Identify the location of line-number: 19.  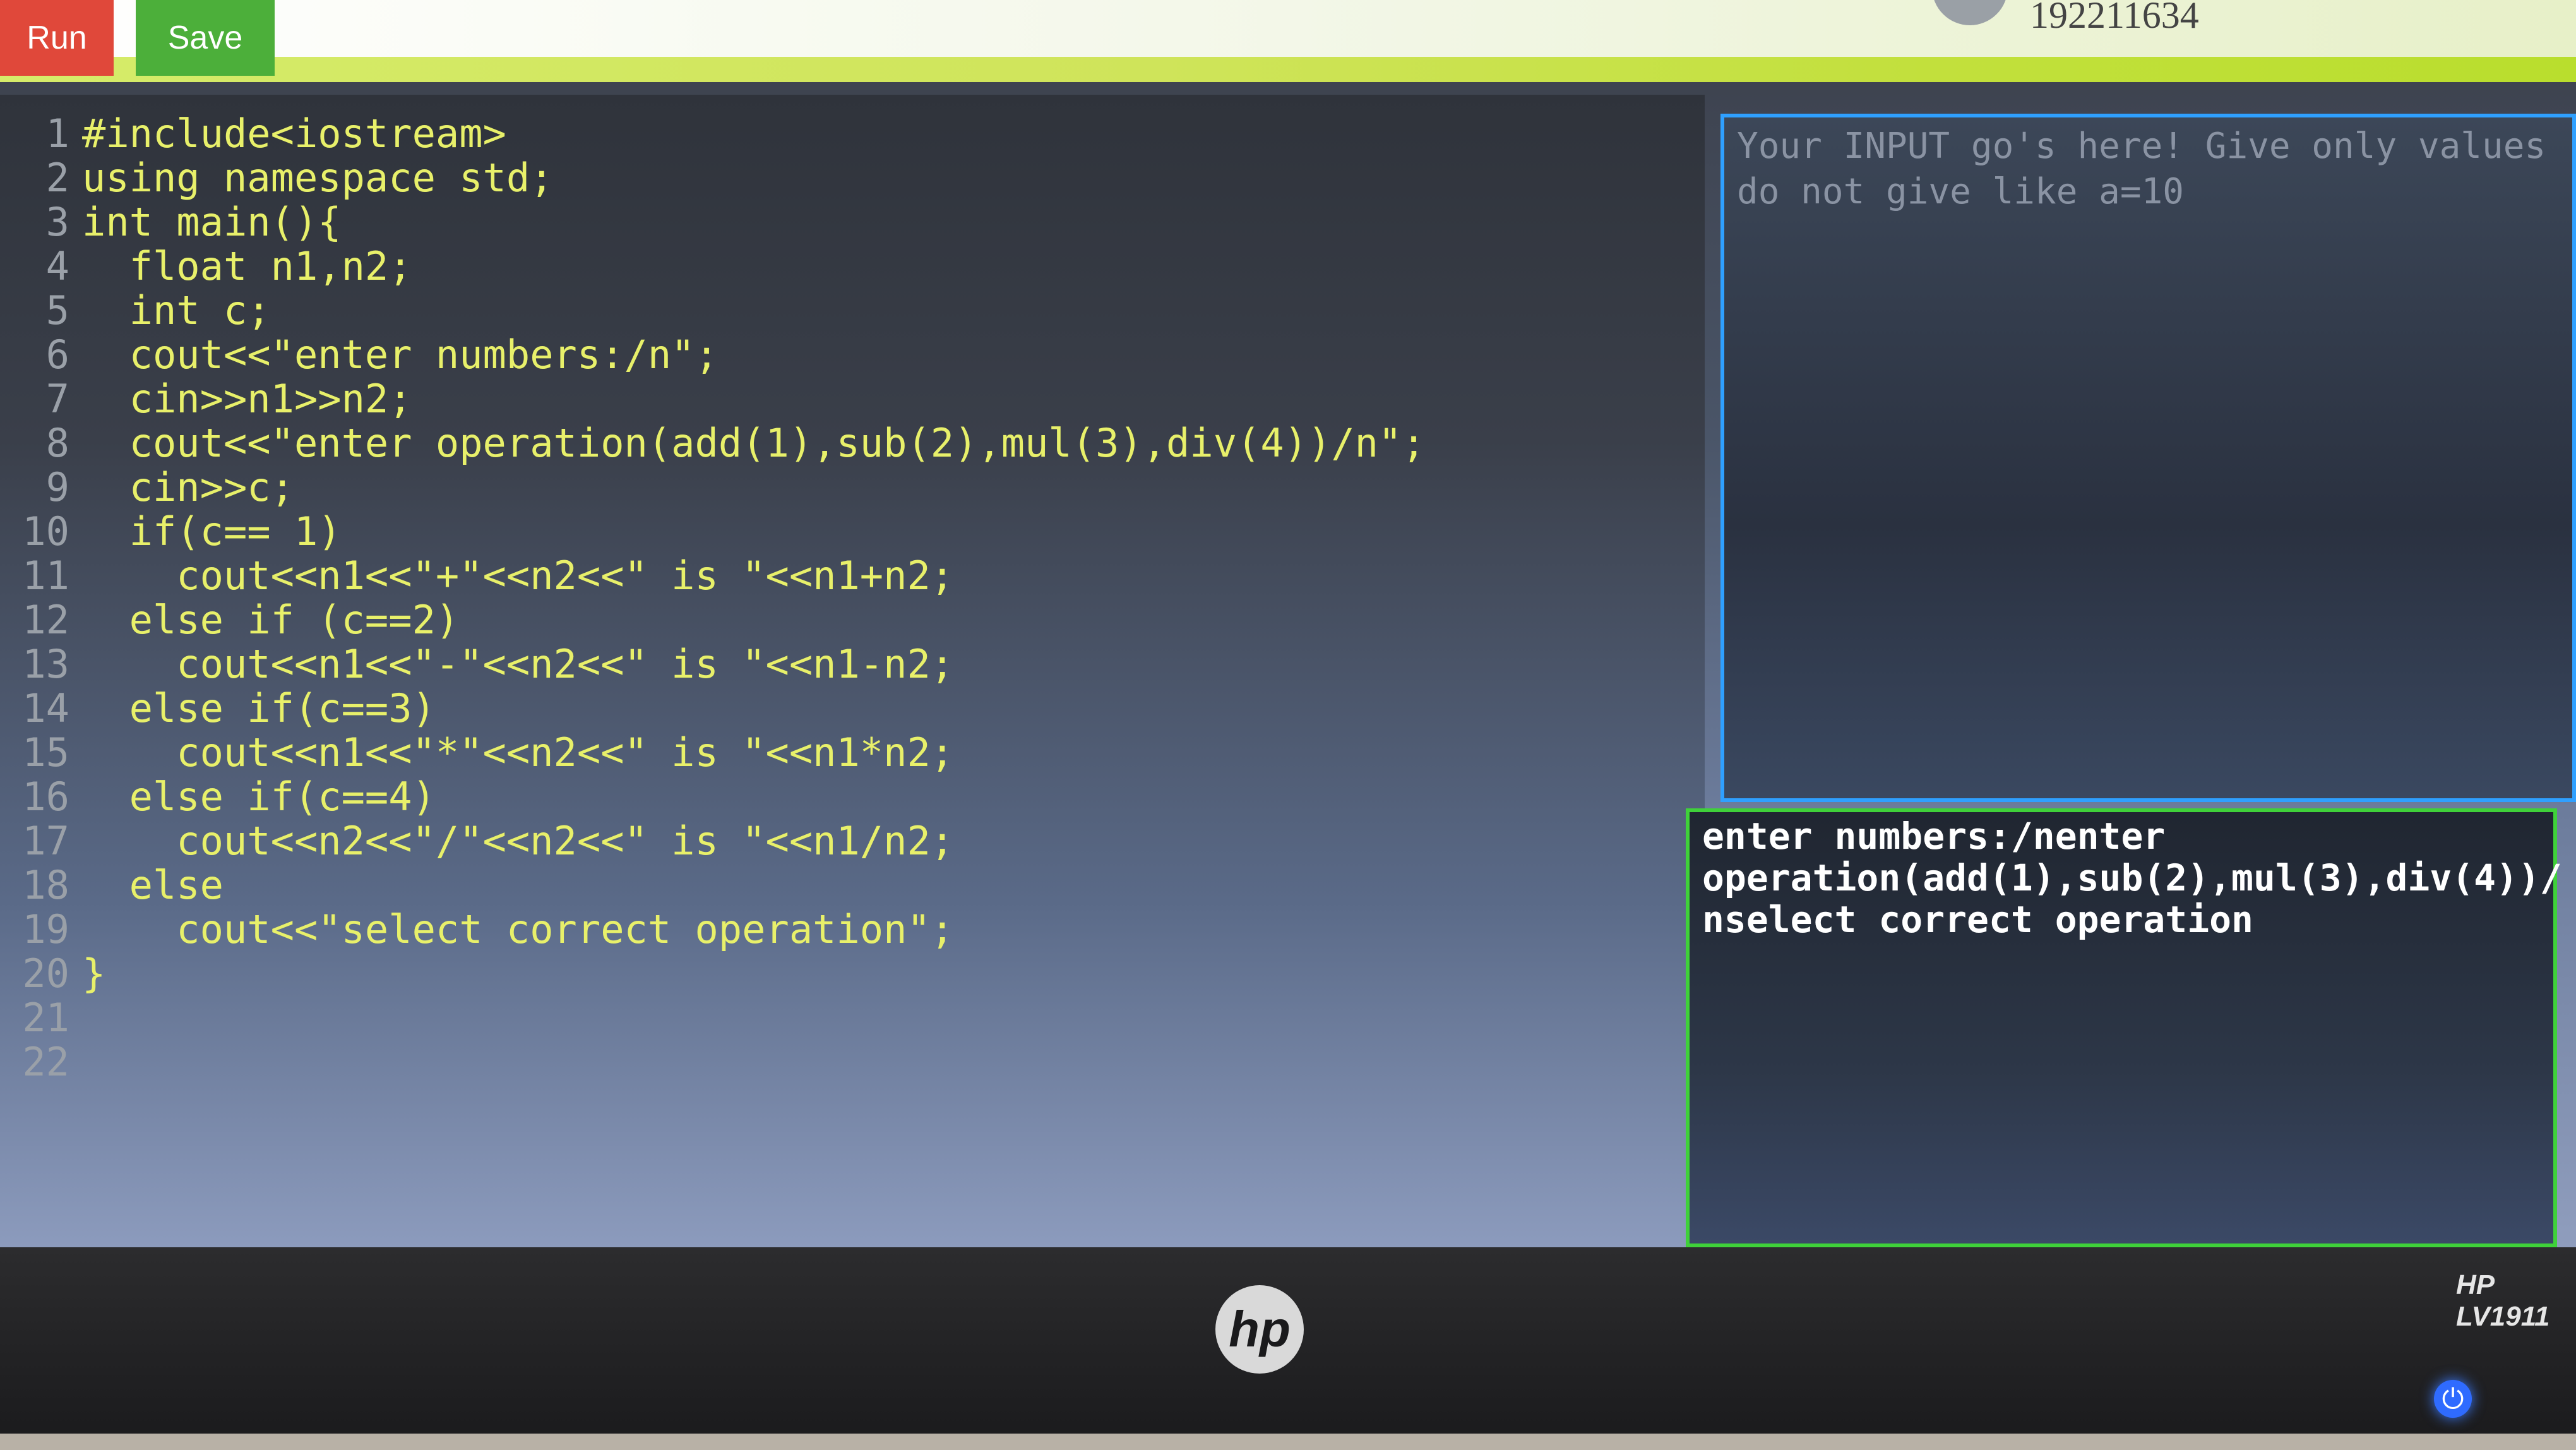
(45, 929).